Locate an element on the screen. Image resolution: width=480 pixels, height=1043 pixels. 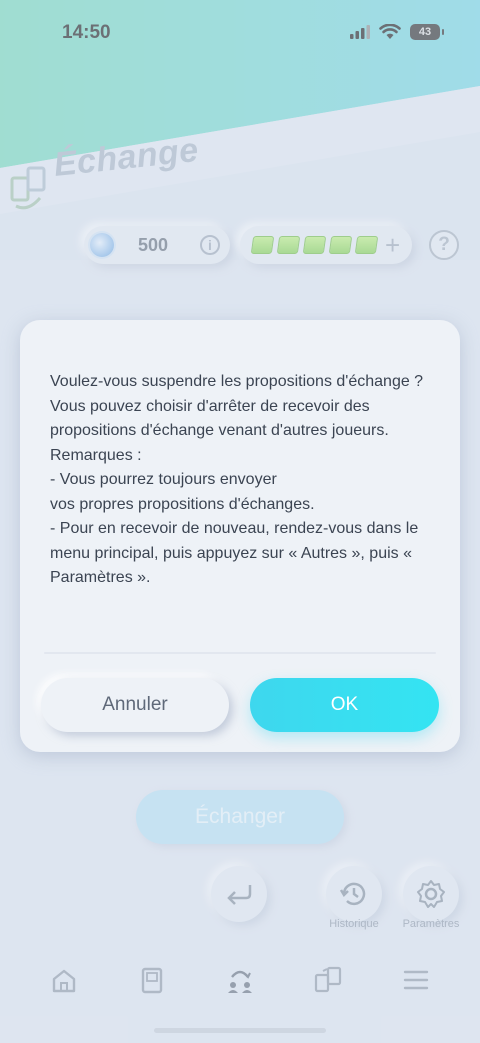
cancel-button: Annuler is located at coordinates (135, 705).